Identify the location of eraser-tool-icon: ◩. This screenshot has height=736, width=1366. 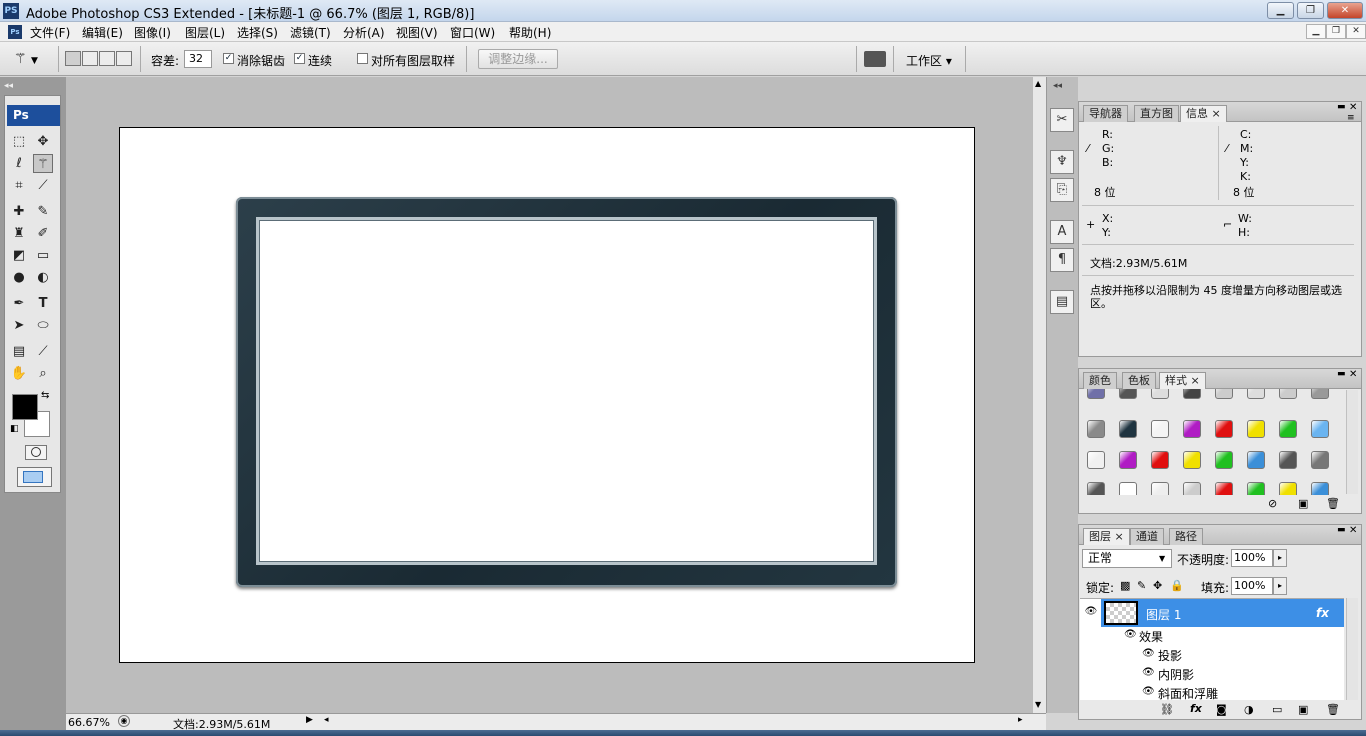
(19, 255).